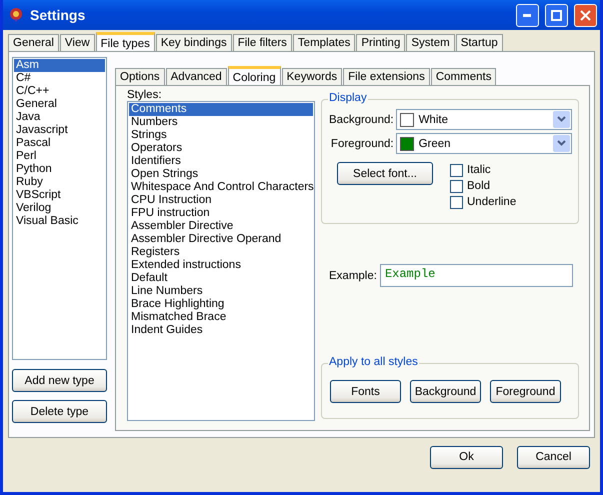  Describe the element at coordinates (194, 42) in the screenshot. I see `tab: Key bindings` at that location.